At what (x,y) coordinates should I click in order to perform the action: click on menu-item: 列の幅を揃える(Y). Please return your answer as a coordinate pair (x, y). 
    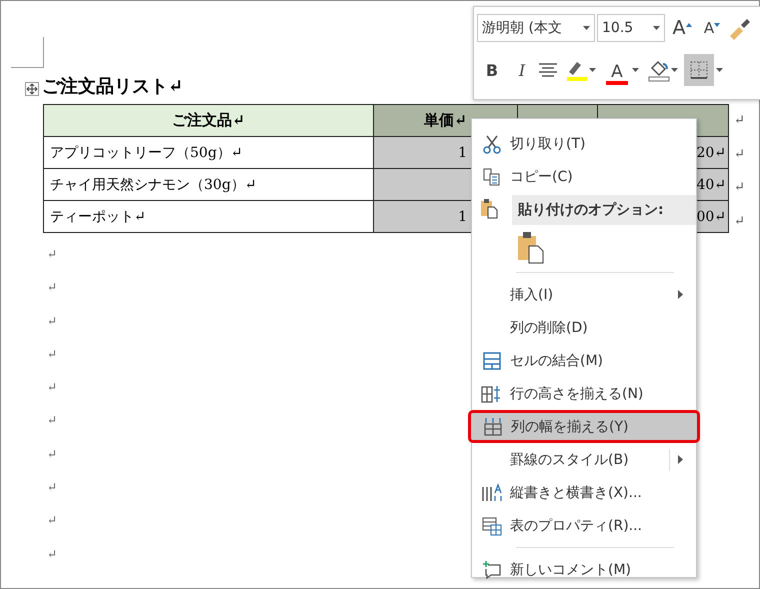
    Looking at the image, I should click on (584, 426).